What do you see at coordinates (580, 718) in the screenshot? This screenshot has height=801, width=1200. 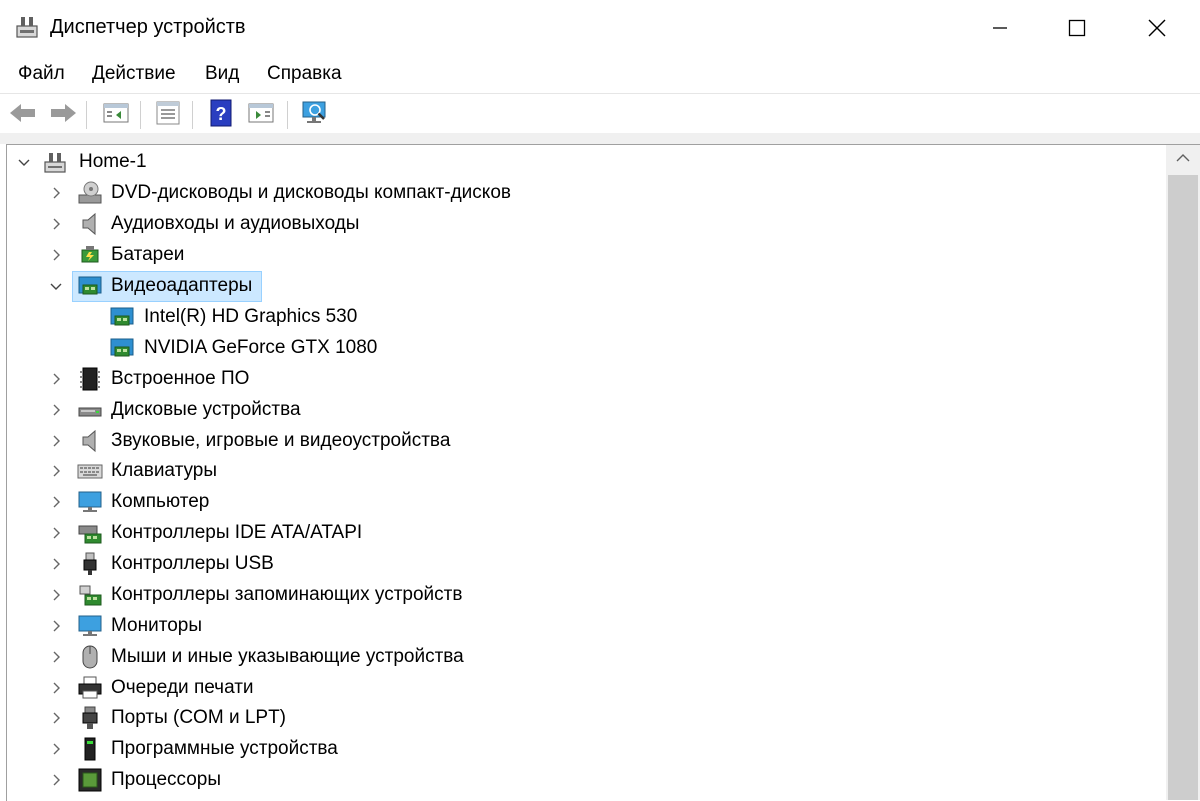 I see `tree-item-ports: Порты (COM и LPT)` at bounding box center [580, 718].